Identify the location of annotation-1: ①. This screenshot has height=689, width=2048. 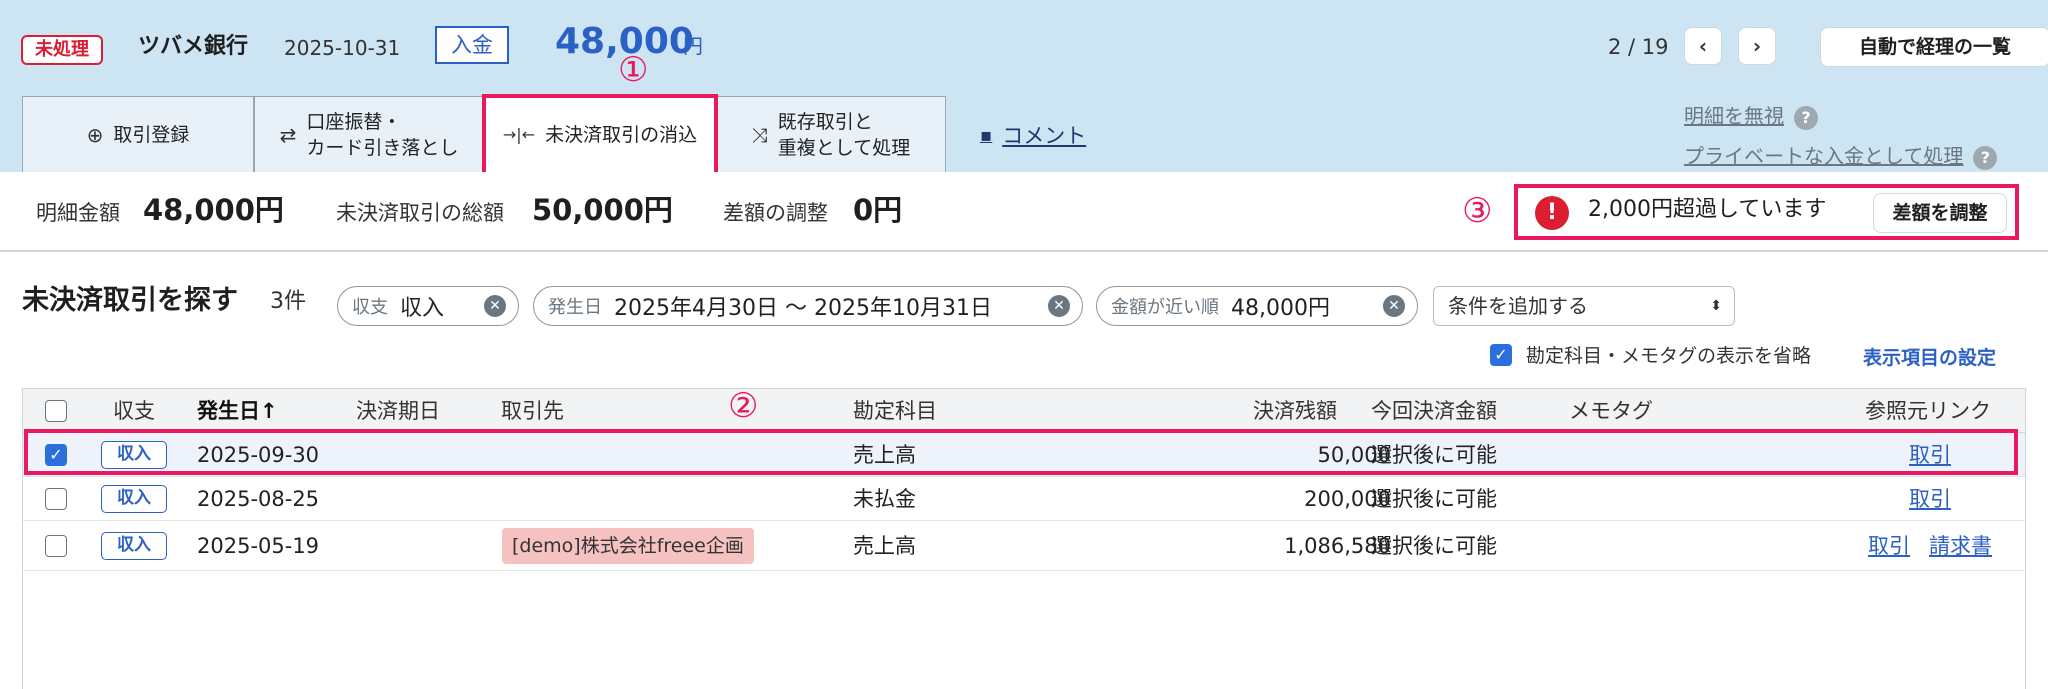
(633, 70).